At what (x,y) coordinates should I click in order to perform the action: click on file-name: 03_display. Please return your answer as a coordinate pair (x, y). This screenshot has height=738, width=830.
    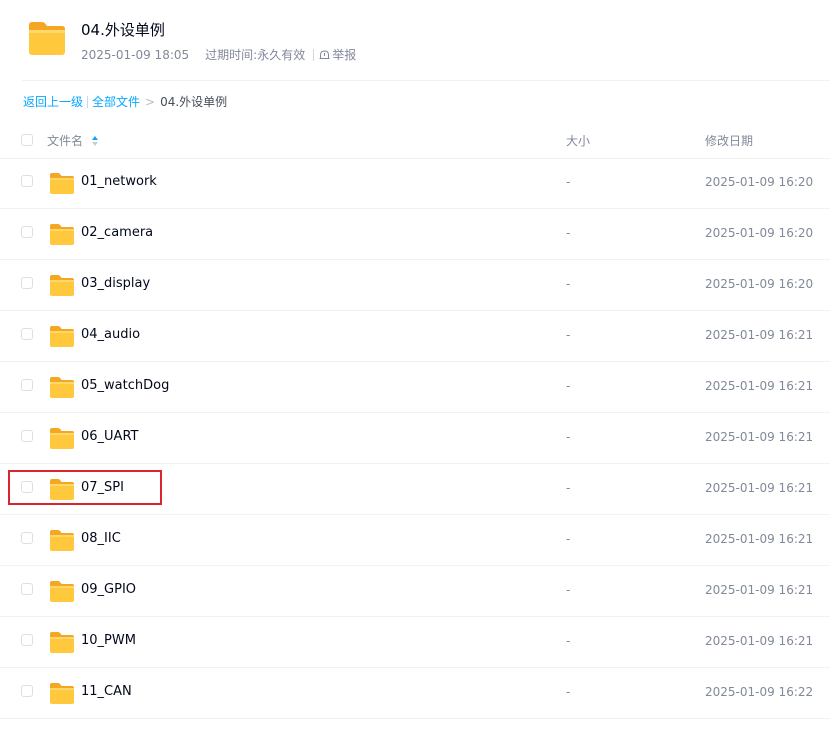
    Looking at the image, I should click on (115, 283).